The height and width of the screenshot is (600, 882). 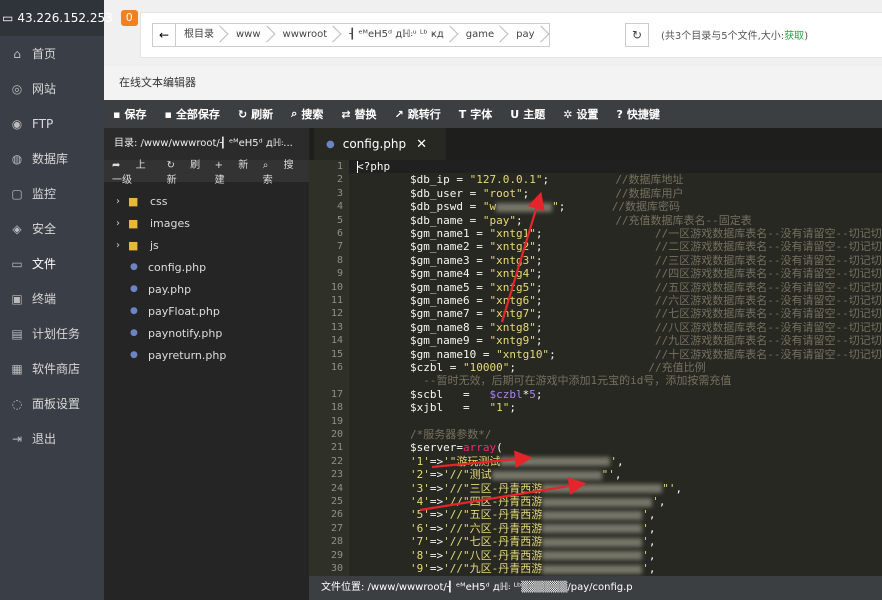 What do you see at coordinates (52, 368) in the screenshot?
I see `sidebar-item-9: ▦ 软件商店` at bounding box center [52, 368].